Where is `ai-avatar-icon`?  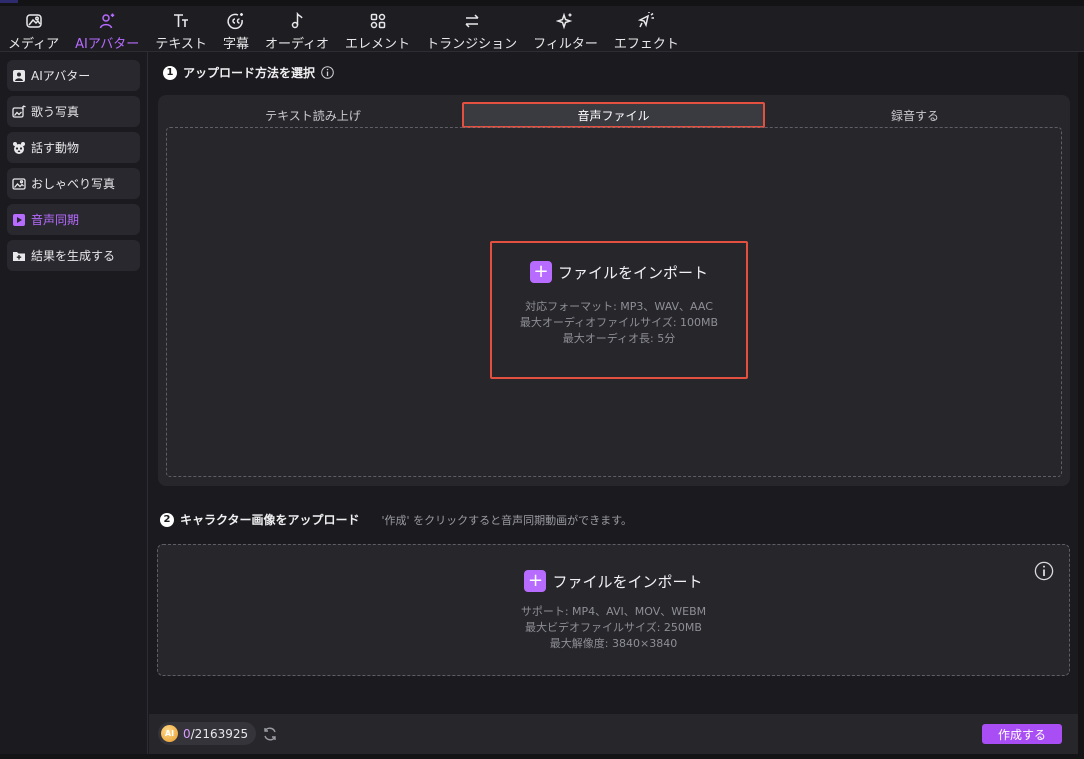 ai-avatar-icon is located at coordinates (107, 21).